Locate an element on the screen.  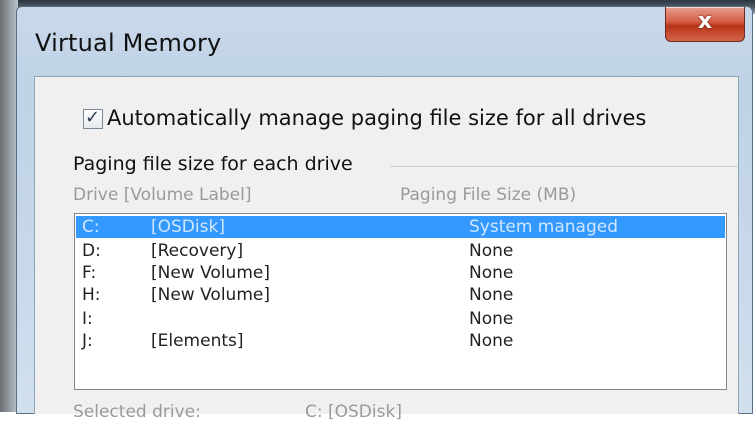
volume-label: [OSDisk] is located at coordinates (188, 227).